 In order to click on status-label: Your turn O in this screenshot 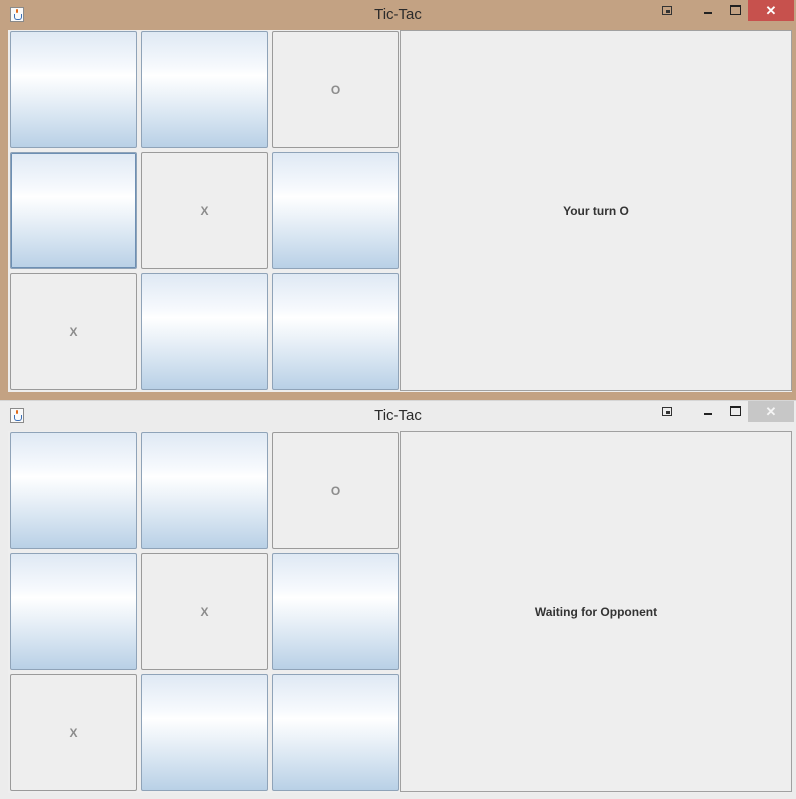, I will do `click(596, 210)`.